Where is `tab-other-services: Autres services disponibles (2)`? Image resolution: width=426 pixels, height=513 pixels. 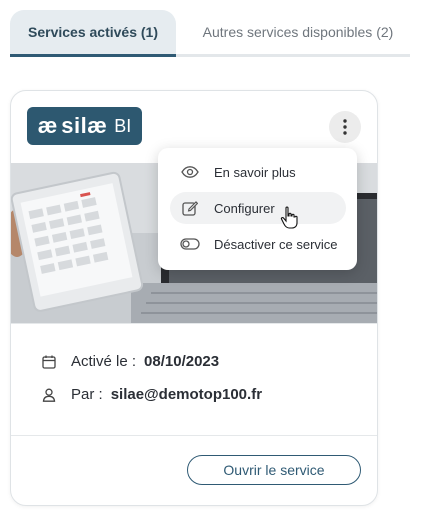
tab-other-services: Autres services disponibles (2) is located at coordinates (298, 32).